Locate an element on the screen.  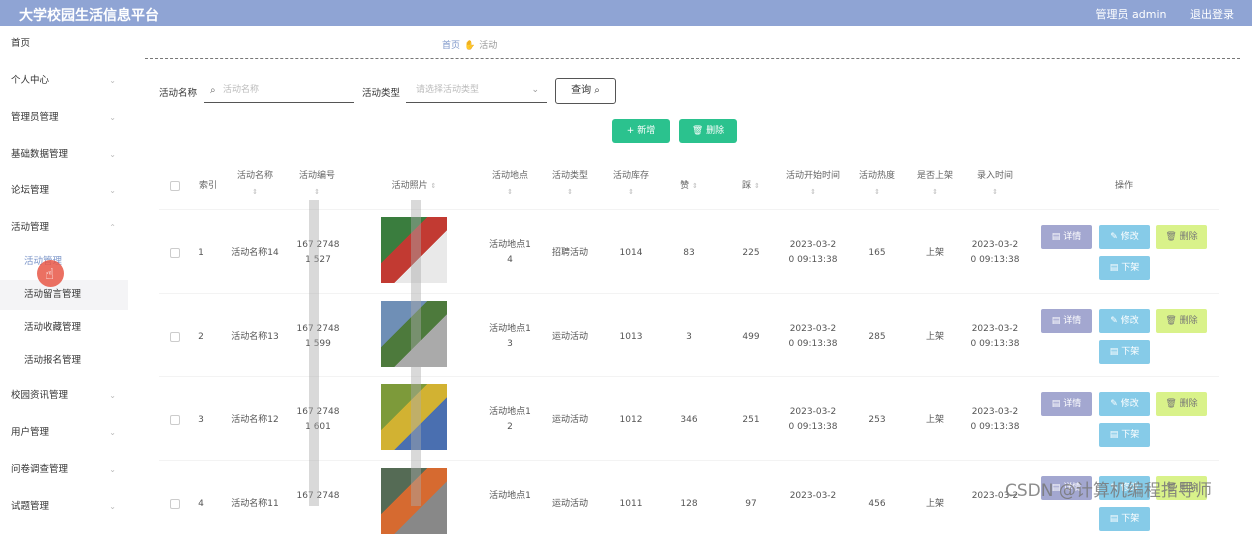
sidebar-item-personal-center: 个人中心 ⌄ is located at coordinates (64, 81).